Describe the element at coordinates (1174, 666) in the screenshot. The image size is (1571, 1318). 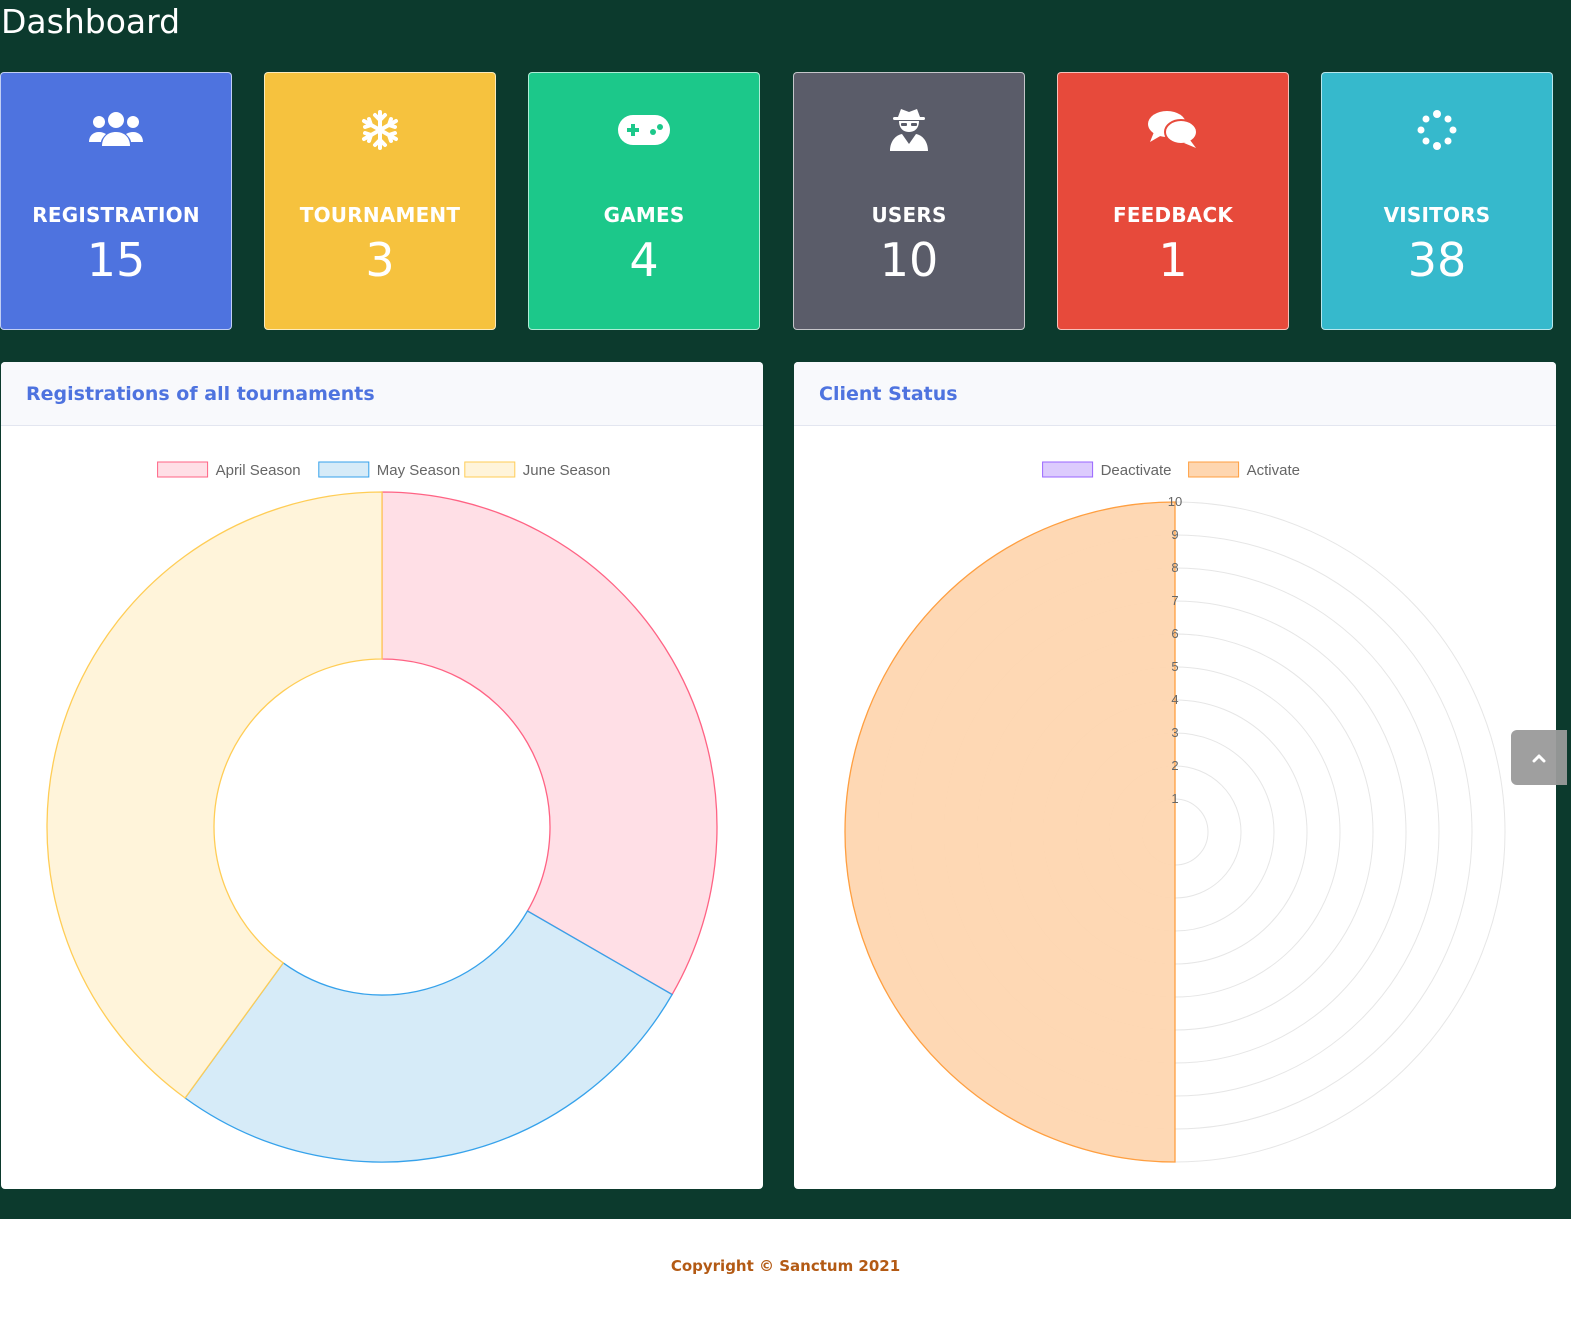
I see `radial-tick-label: 5` at that location.